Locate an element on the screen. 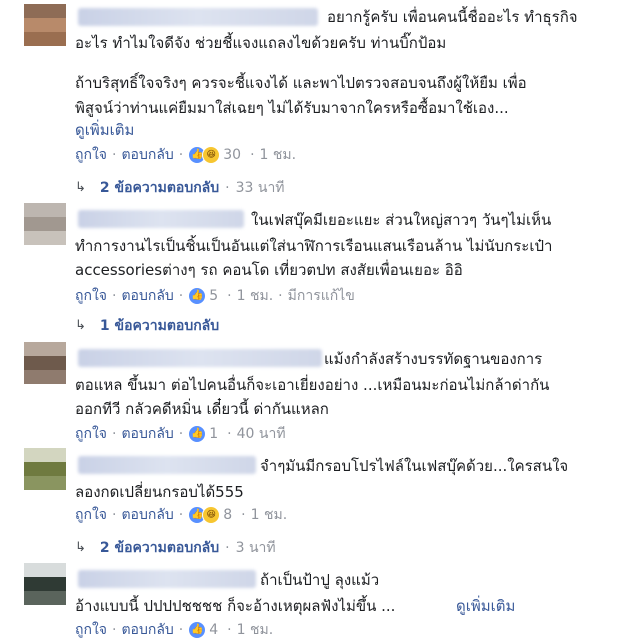  replies-count: 1 ข้อความตอบกลับ is located at coordinates (159, 326).